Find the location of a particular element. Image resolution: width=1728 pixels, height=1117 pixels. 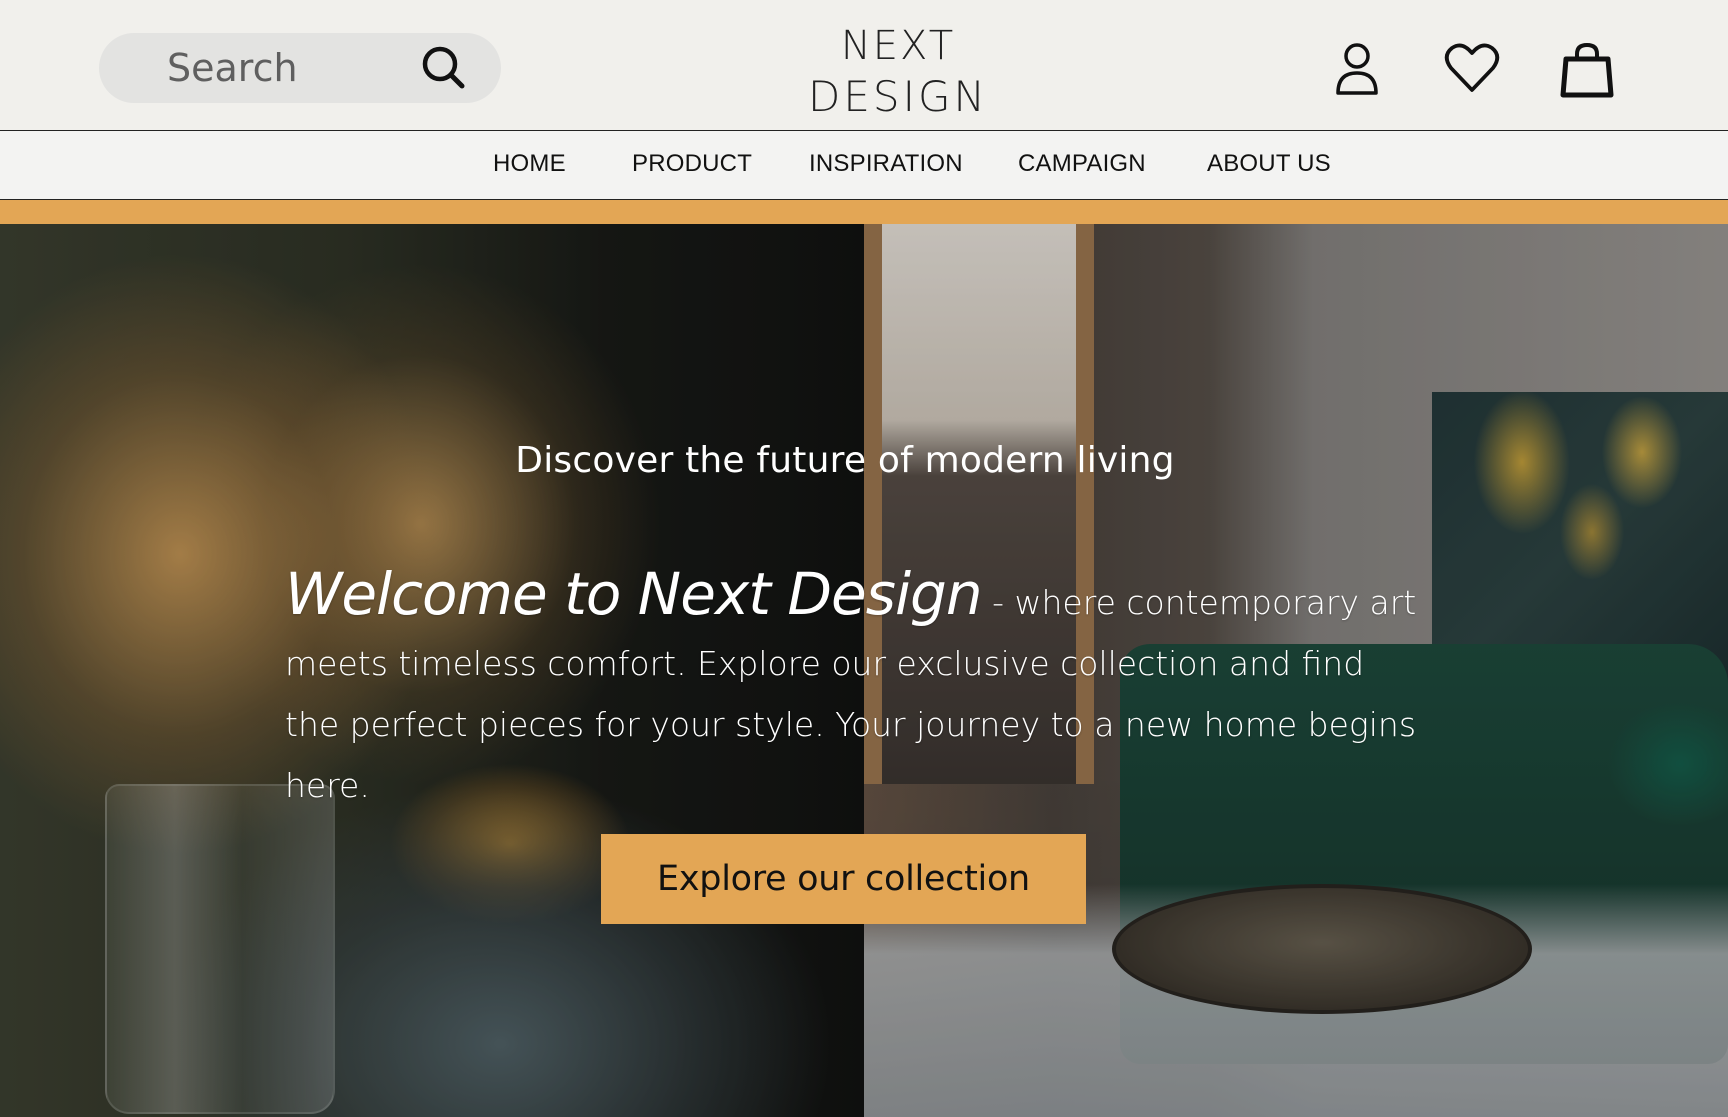

brand-logo: NEXT DESIGN is located at coordinates (898, 72).